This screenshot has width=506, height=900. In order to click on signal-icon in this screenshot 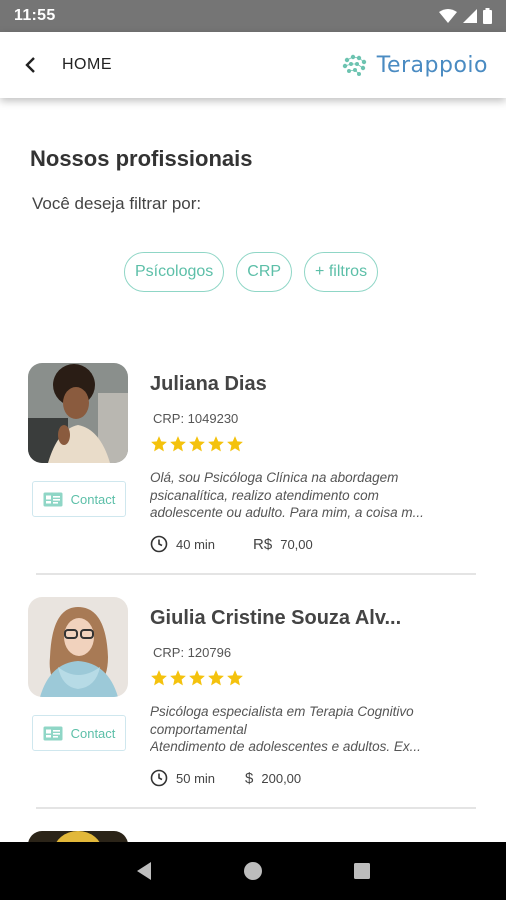, I will do `click(470, 16)`.